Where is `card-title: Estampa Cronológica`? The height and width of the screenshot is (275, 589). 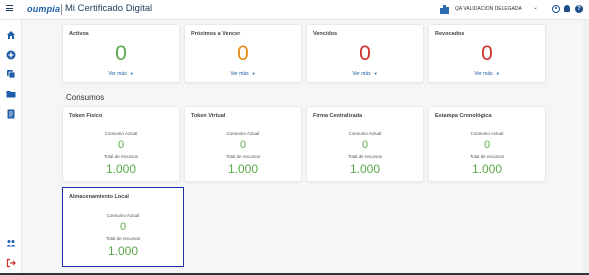
card-title: Estampa Cronológica is located at coordinates (463, 116).